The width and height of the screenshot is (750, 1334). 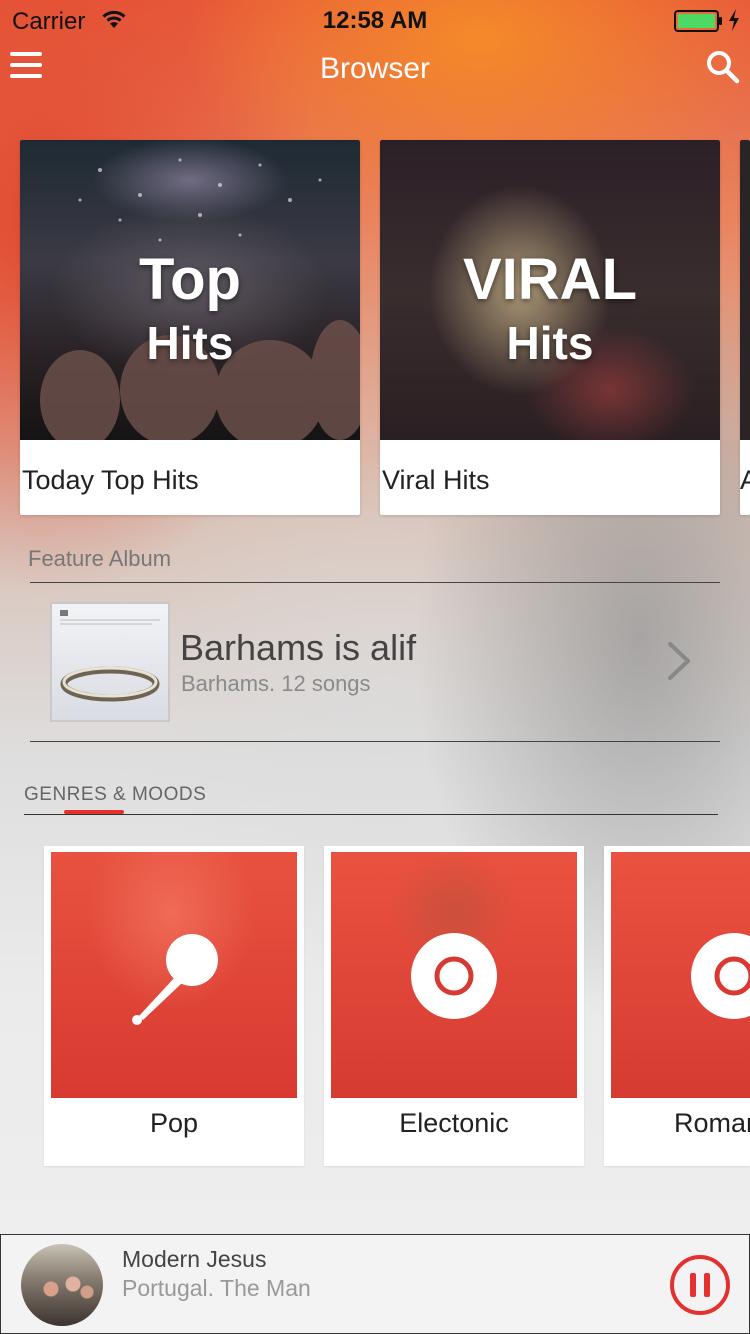 I want to click on navigation-bar: Browser, so click(x=375, y=70).